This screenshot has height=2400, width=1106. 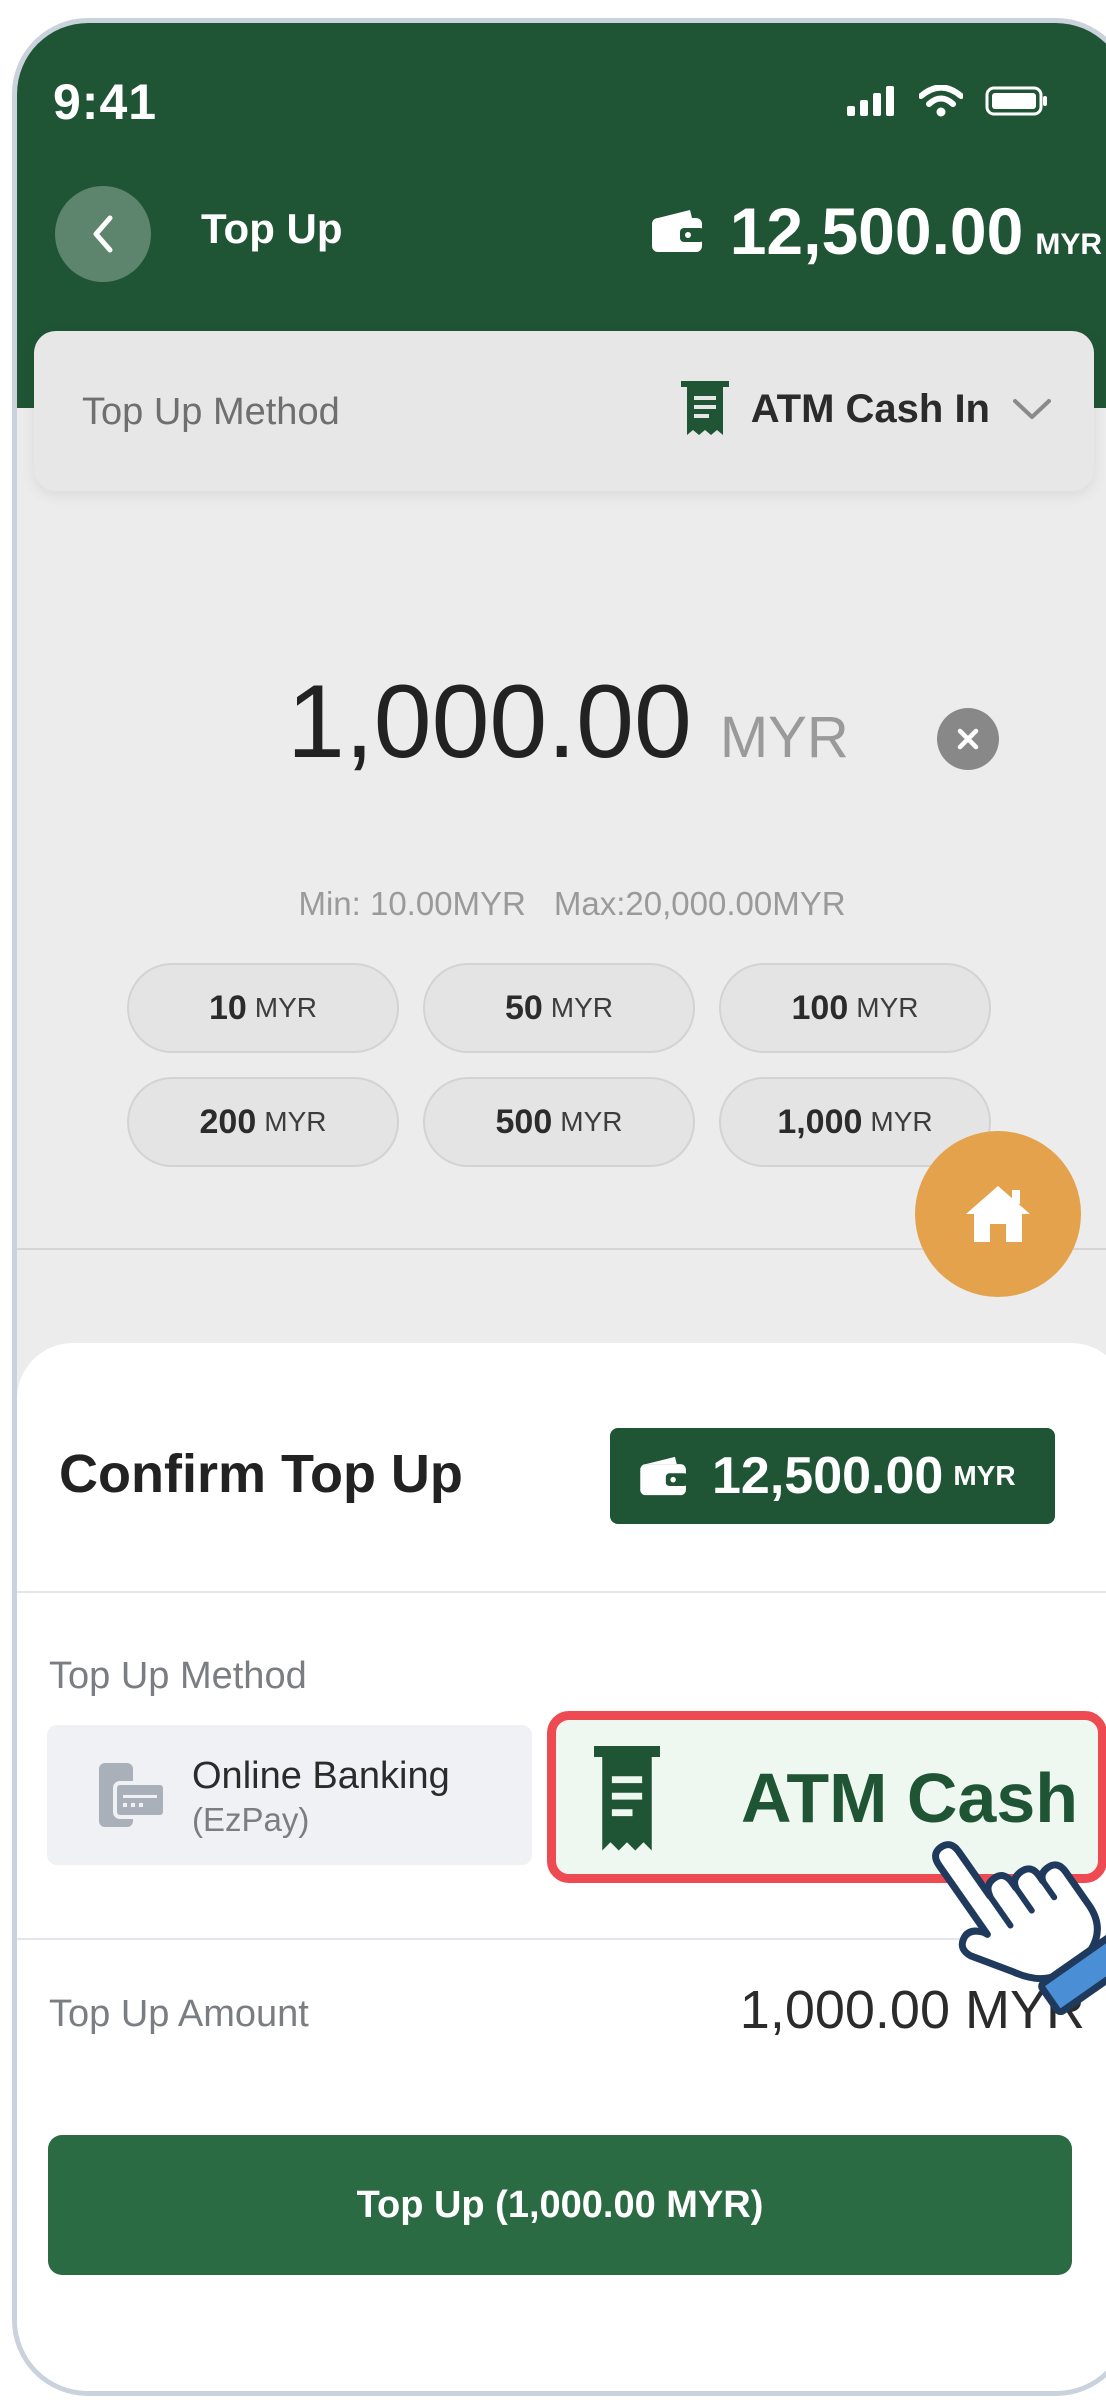 I want to click on top-up-button: Top Up (1,000.00 MYR), so click(x=560, y=2205).